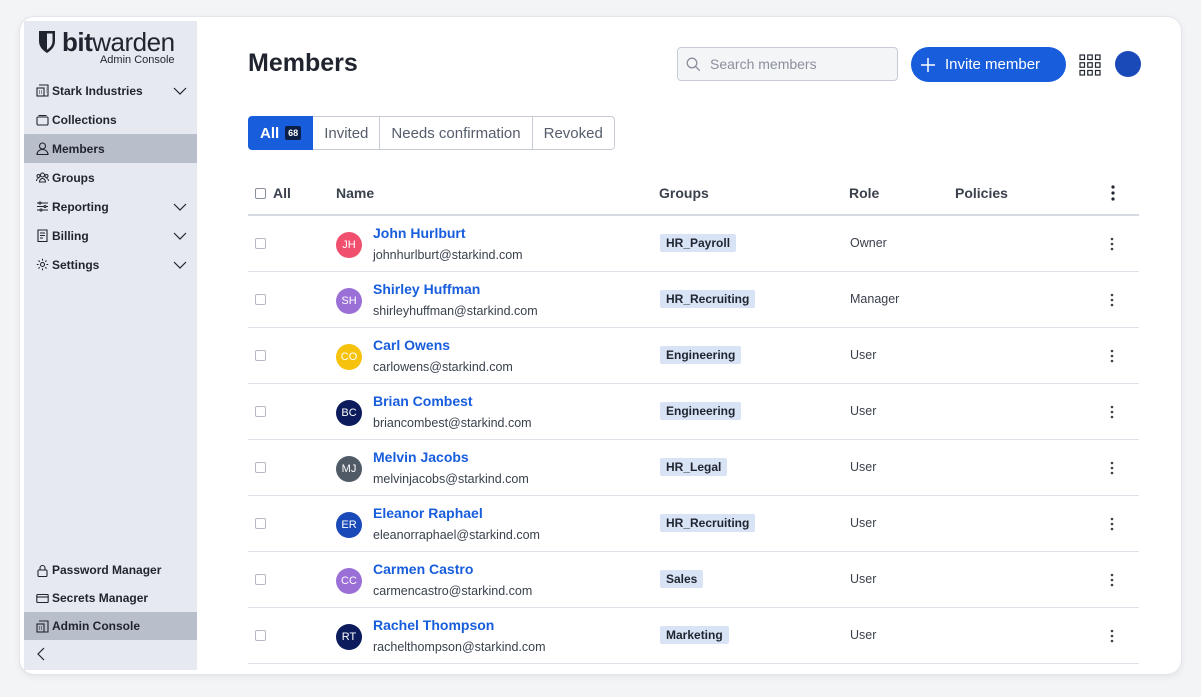 The width and height of the screenshot is (1201, 697). I want to click on tab-all: All 68, so click(281, 133).